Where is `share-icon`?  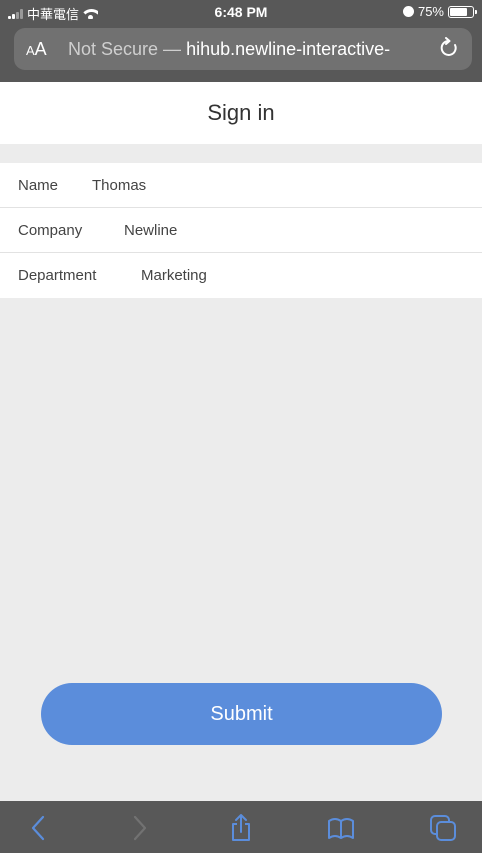
share-icon is located at coordinates (241, 828).